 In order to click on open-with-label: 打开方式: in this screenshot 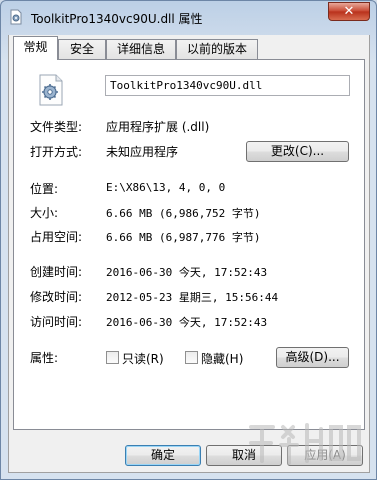, I will do `click(56, 152)`.